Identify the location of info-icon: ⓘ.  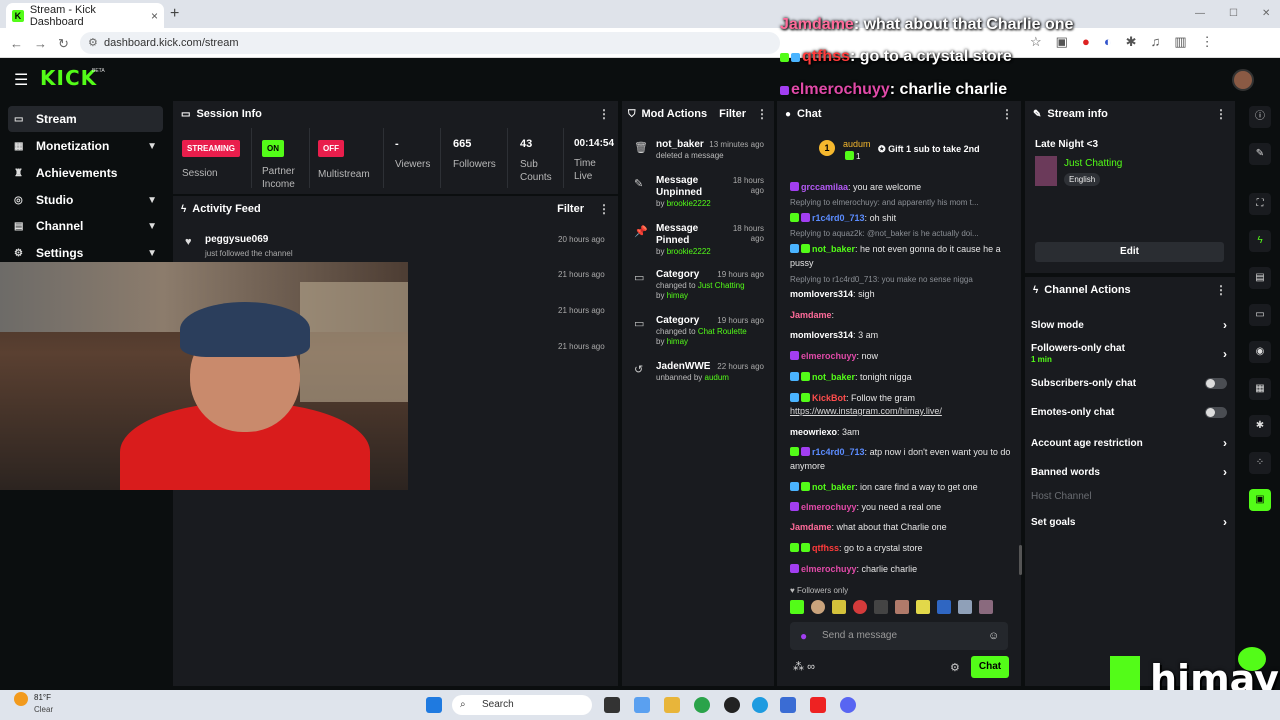
(1260, 117).